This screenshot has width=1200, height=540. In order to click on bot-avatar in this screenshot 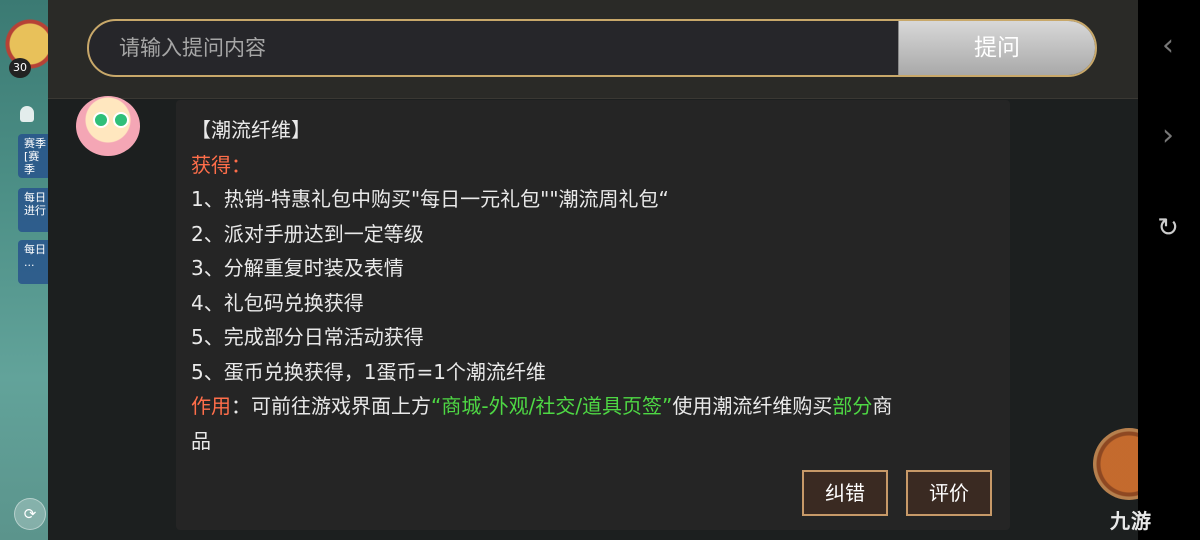, I will do `click(108, 126)`.